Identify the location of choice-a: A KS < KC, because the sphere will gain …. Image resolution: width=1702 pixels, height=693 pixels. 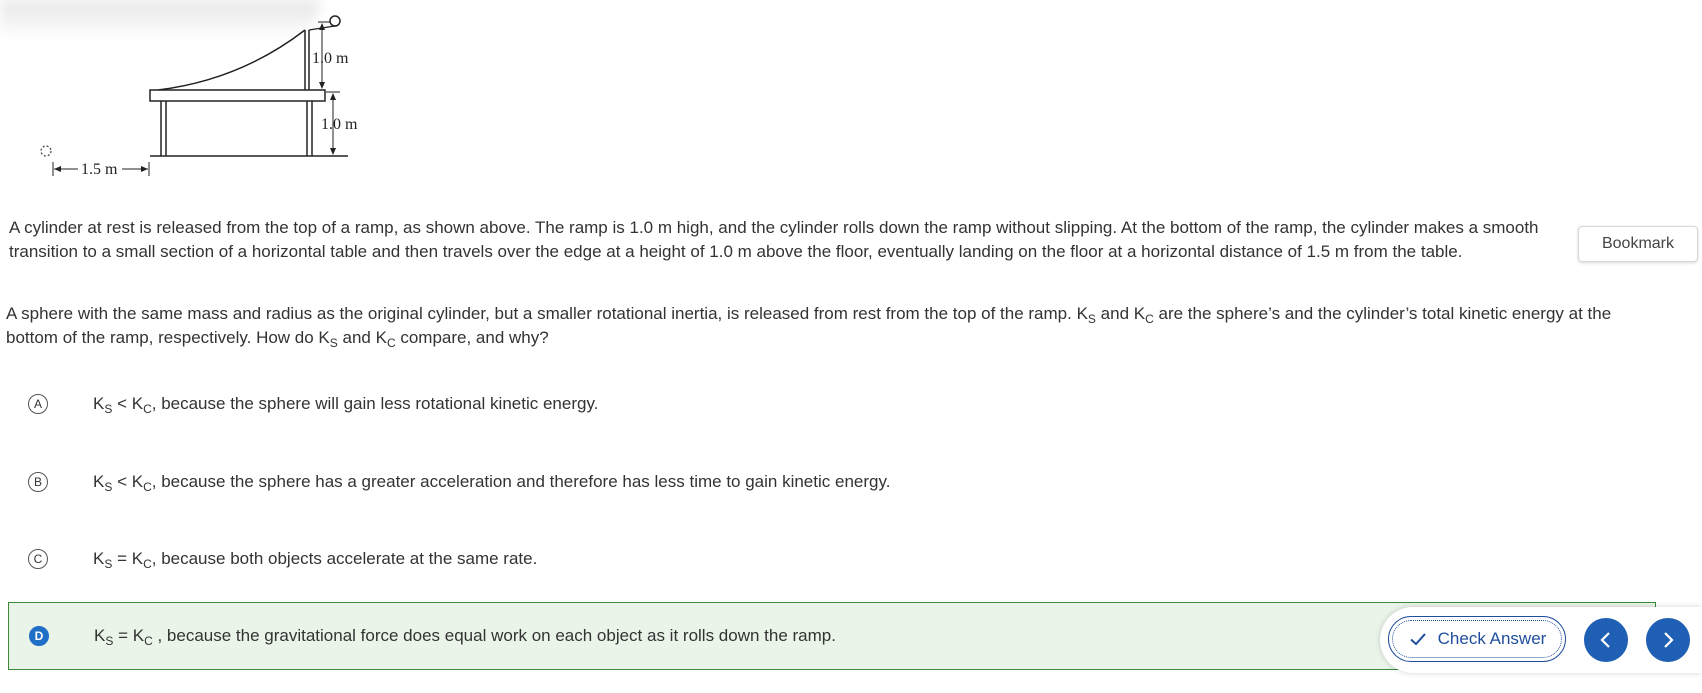
(832, 404).